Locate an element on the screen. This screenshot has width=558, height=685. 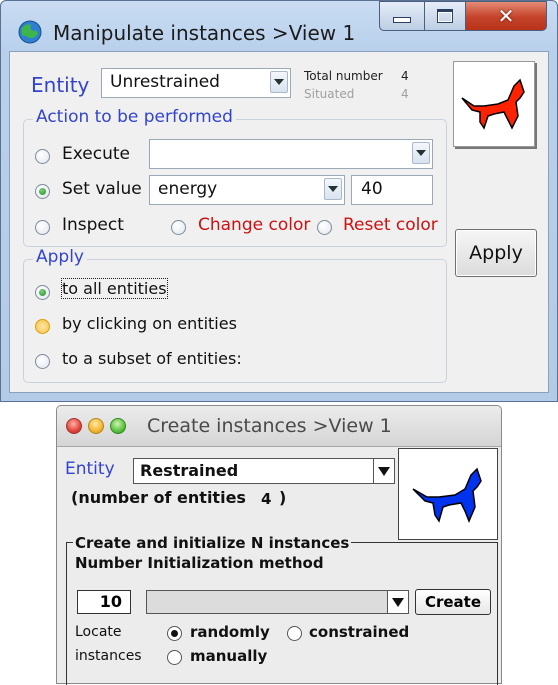
manually-label: manually is located at coordinates (229, 656).